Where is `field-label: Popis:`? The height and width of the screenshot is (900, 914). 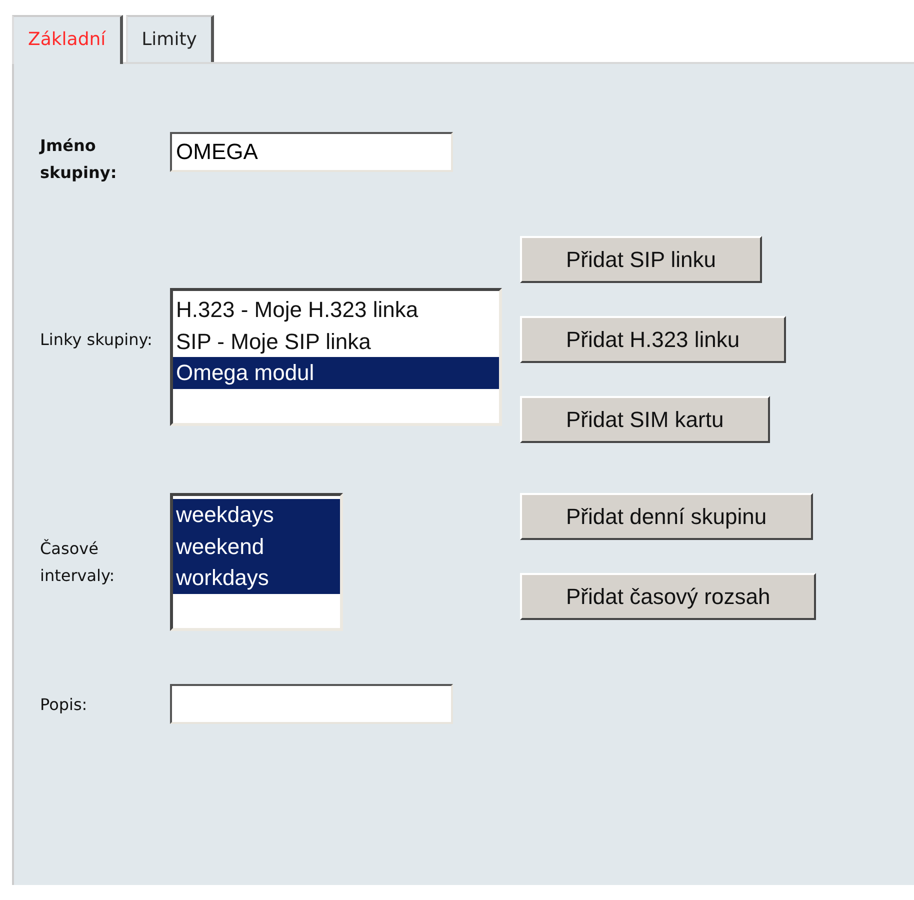 field-label: Popis: is located at coordinates (64, 705).